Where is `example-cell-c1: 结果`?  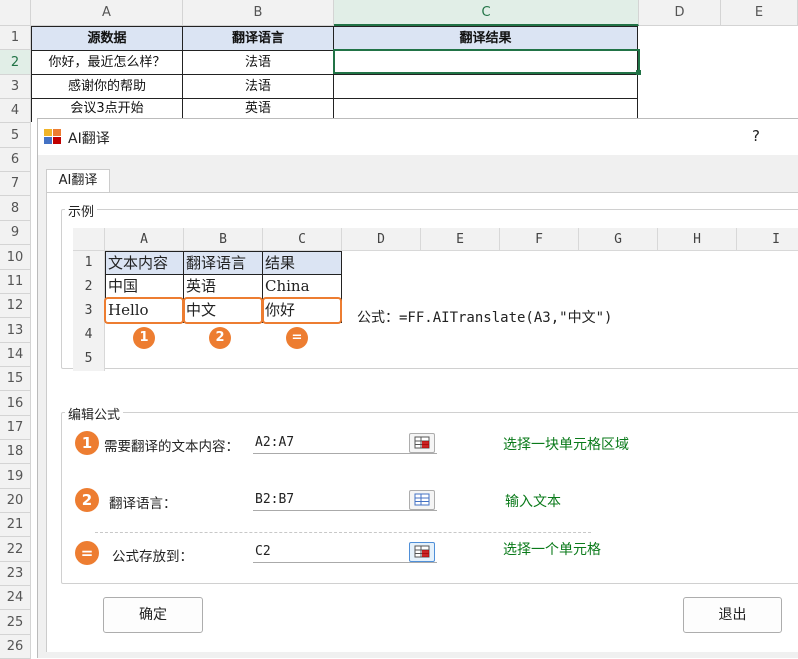
example-cell-c1: 结果 is located at coordinates (302, 263).